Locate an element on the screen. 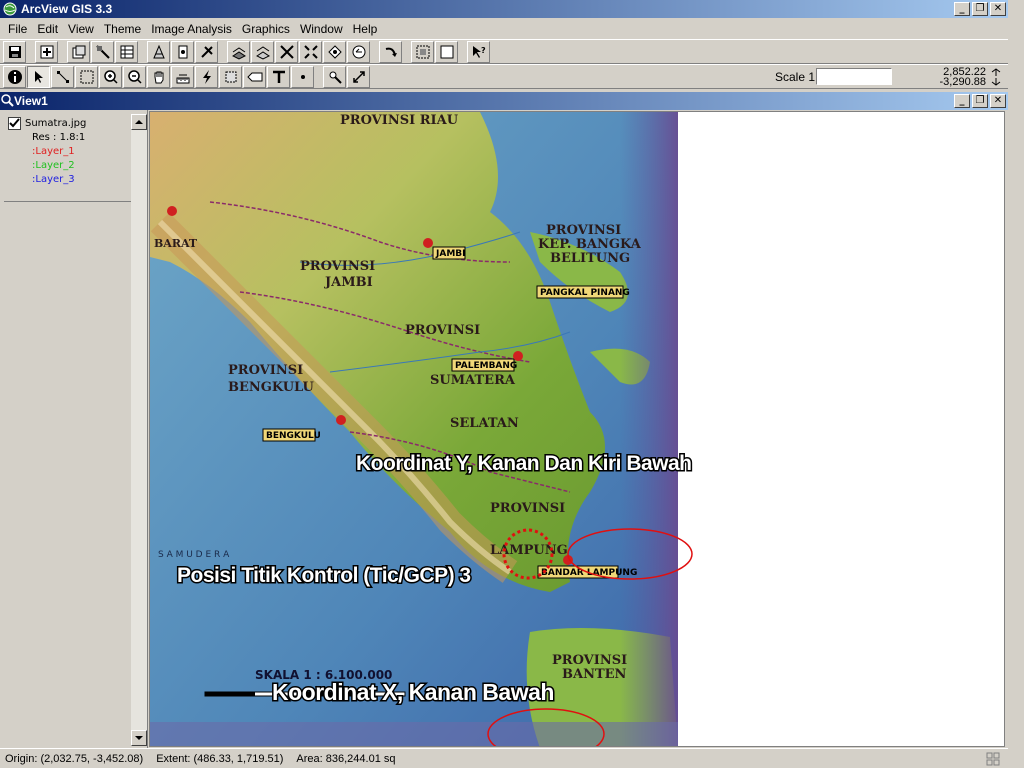 The height and width of the screenshot is (768, 1024). arrow-up-icon is located at coordinates (139, 122).